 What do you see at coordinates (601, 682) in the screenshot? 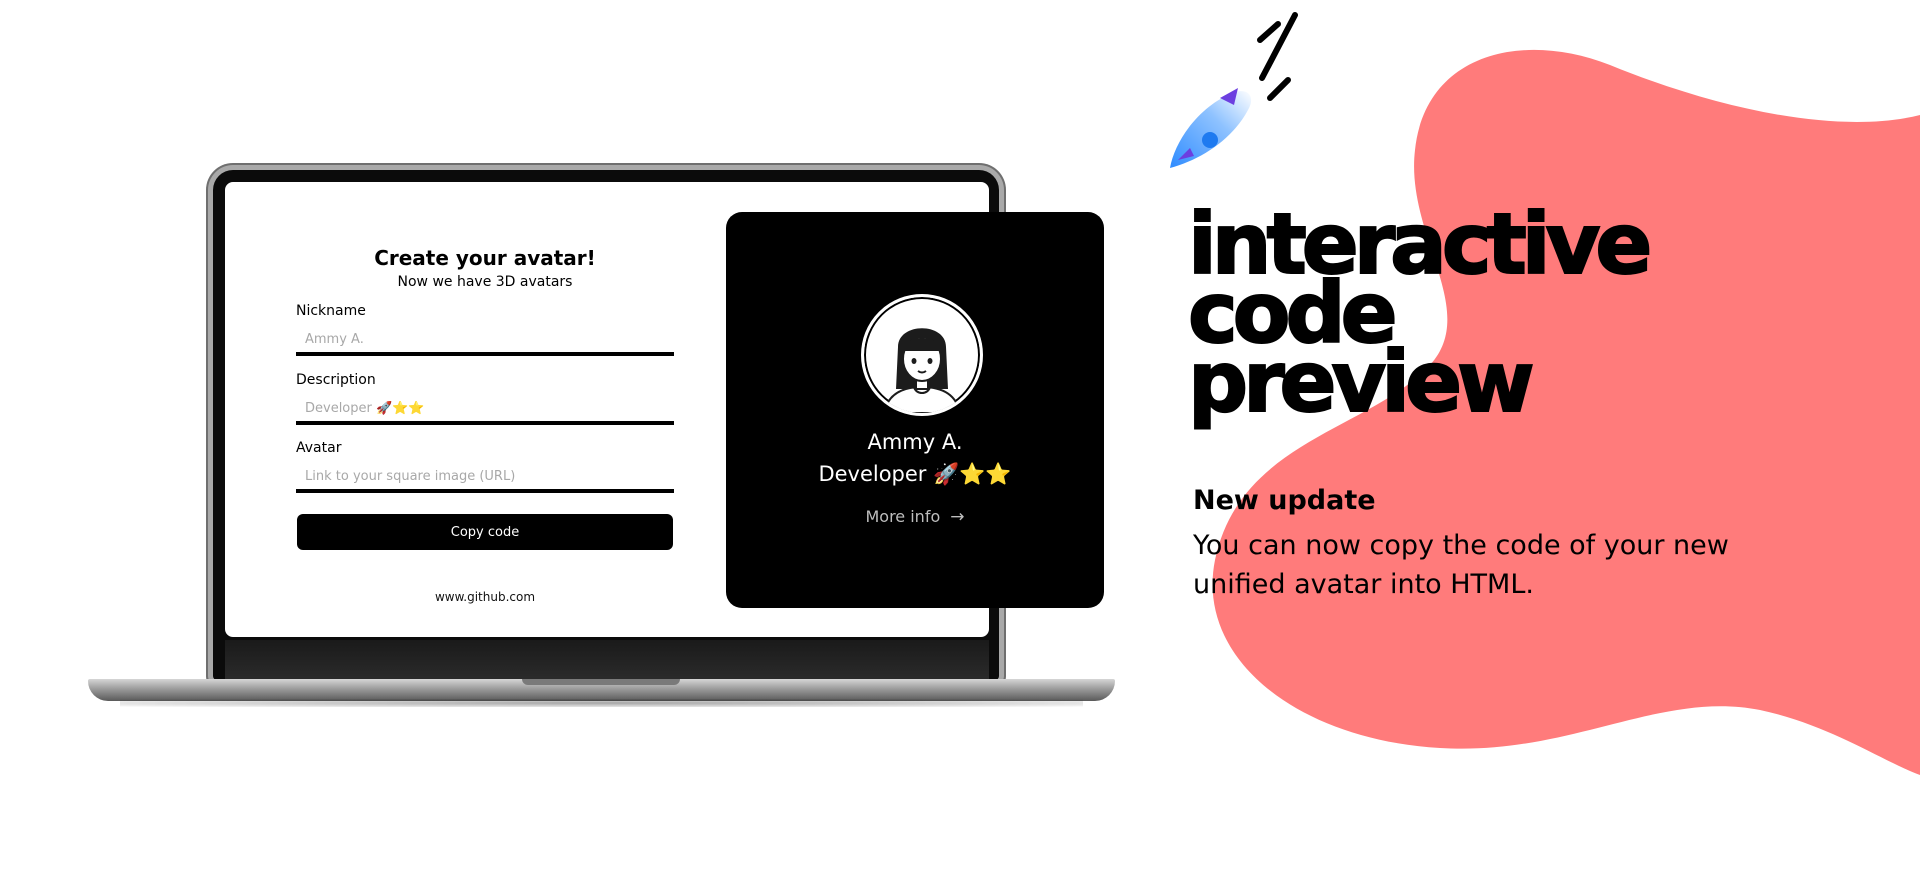
I see `laptop-notch` at bounding box center [601, 682].